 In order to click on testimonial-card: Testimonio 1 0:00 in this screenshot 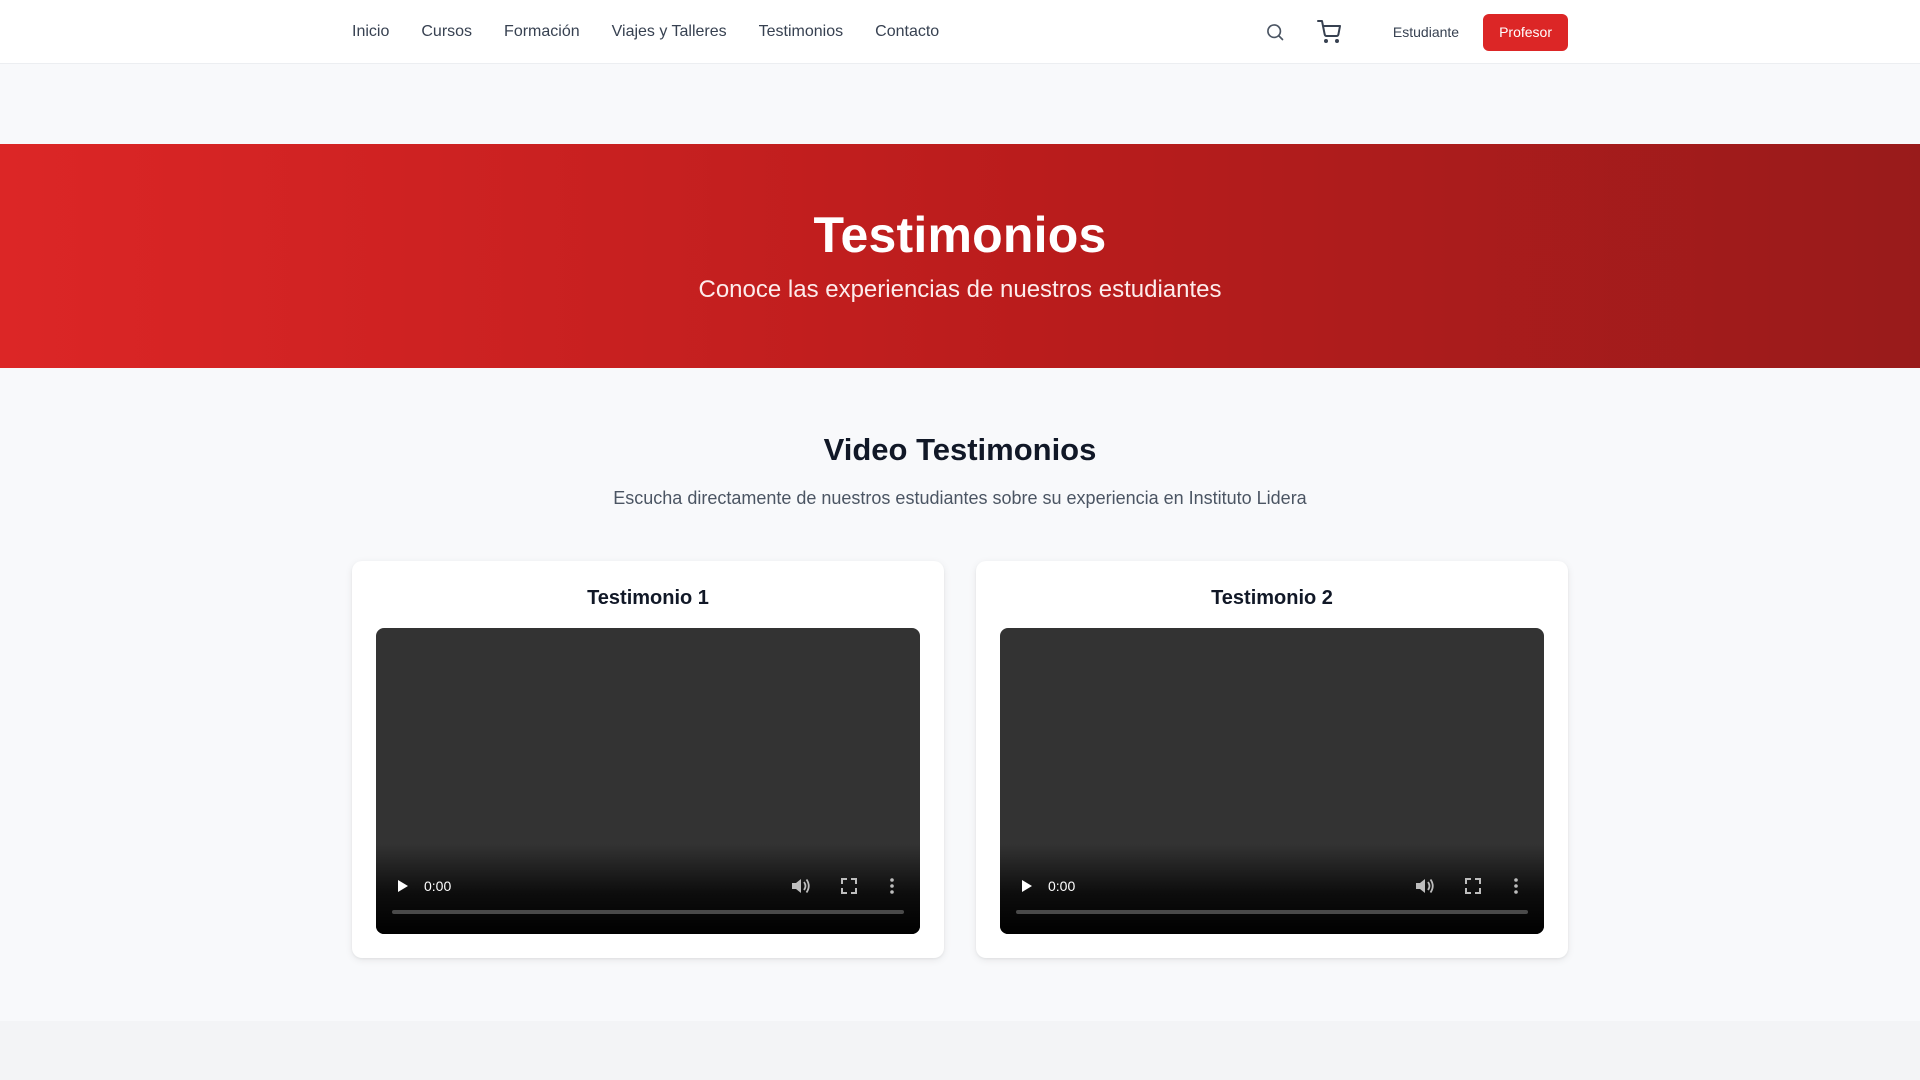, I will do `click(648, 759)`.